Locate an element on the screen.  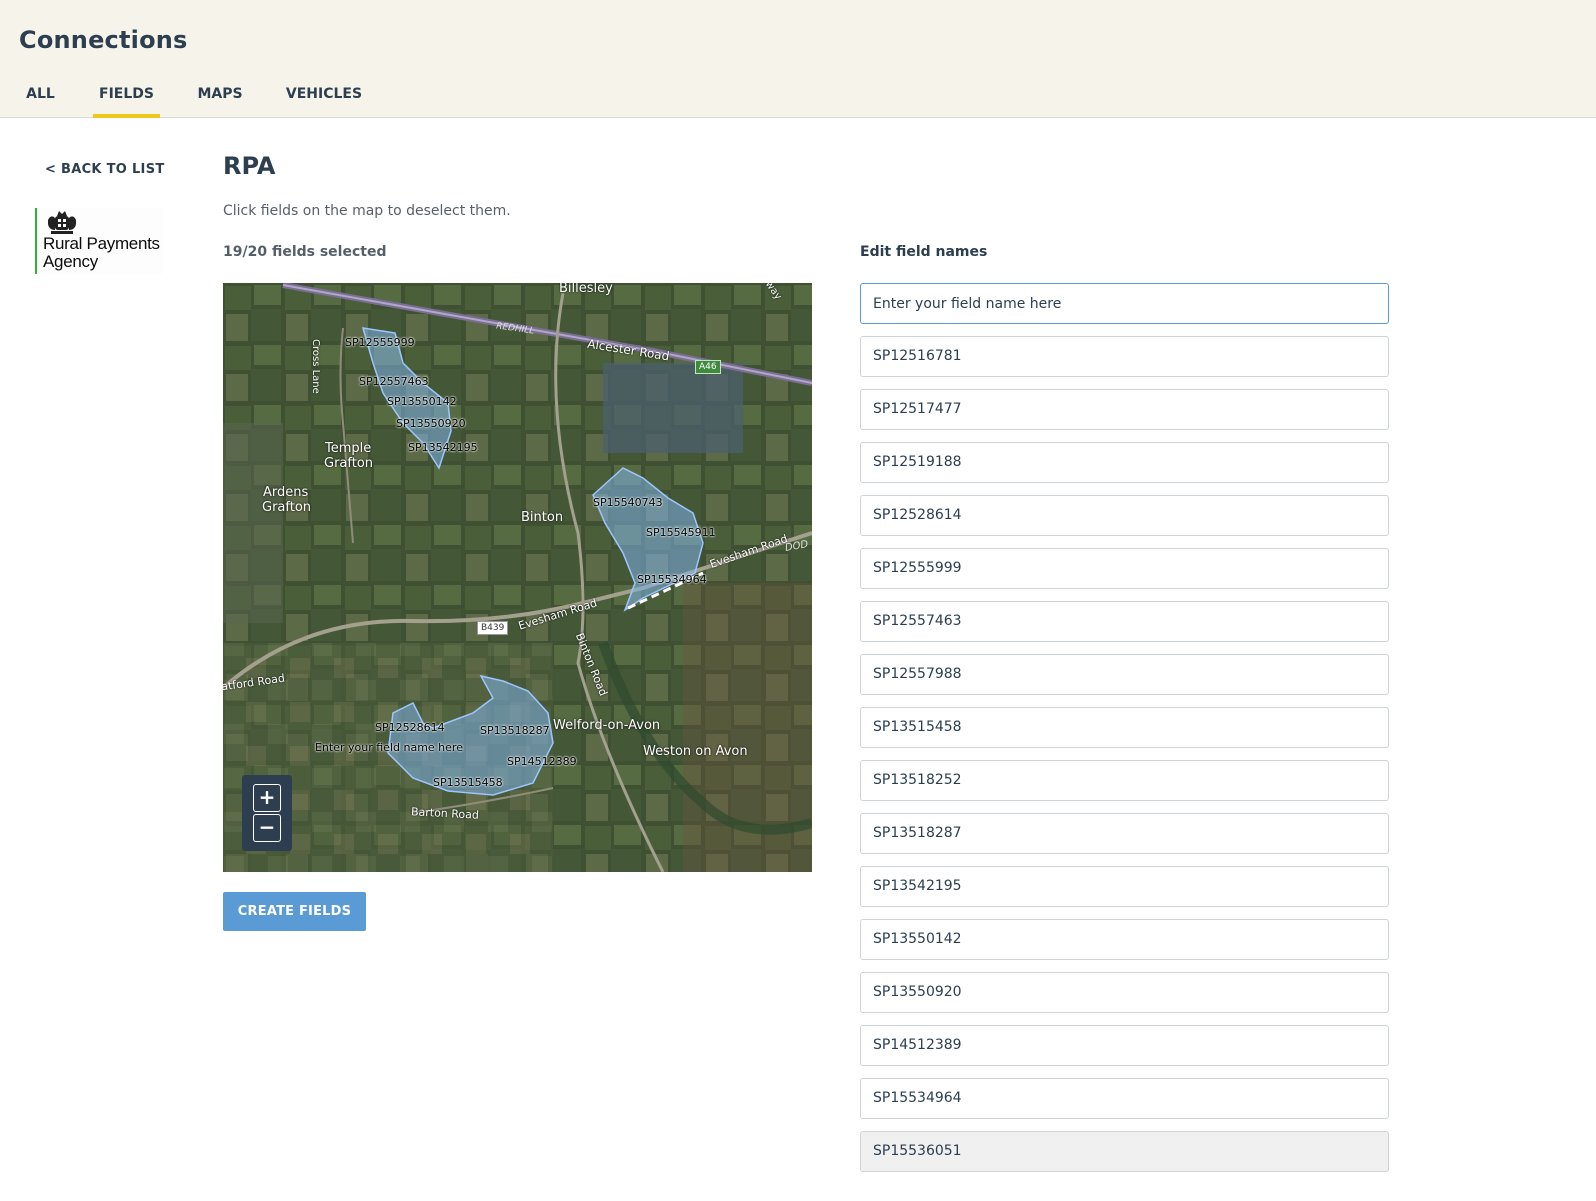
rpa-logo: Rural Payments Agency is located at coordinates (99, 241).